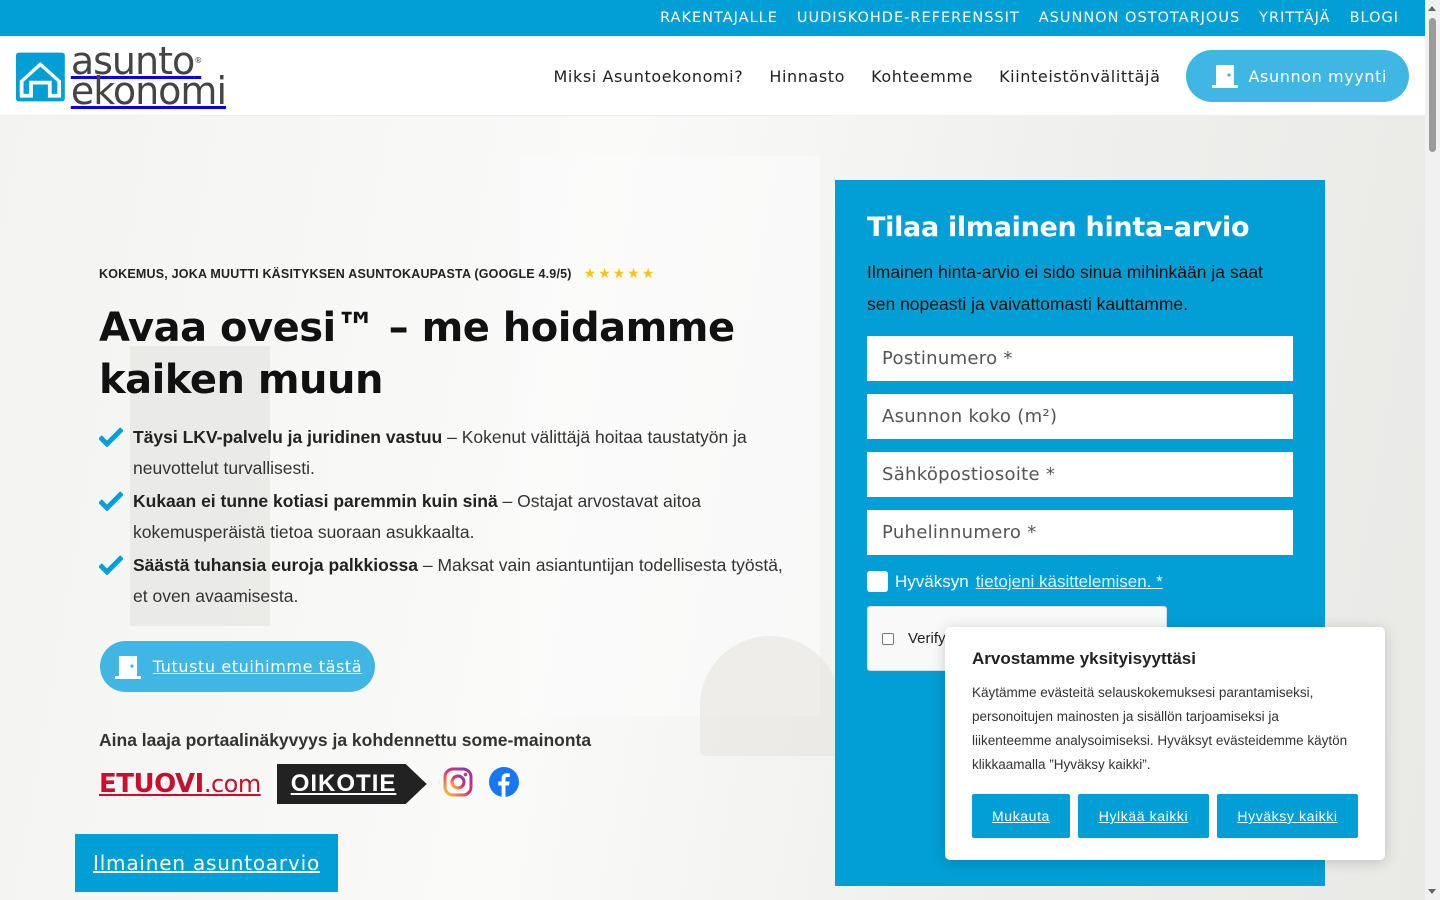 The height and width of the screenshot is (900, 1440). I want to click on portal-logos: ETUOVI.com OIKOTIE, so click(309, 784).